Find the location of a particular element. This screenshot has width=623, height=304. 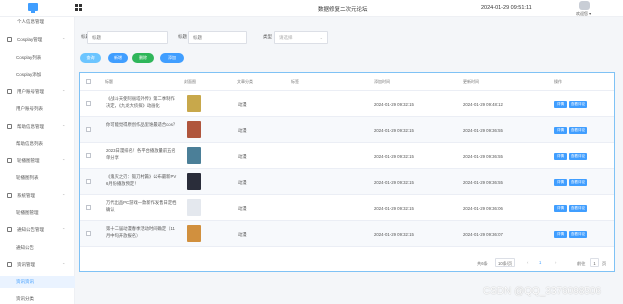

type-select-value: 请选择 is located at coordinates (286, 37).